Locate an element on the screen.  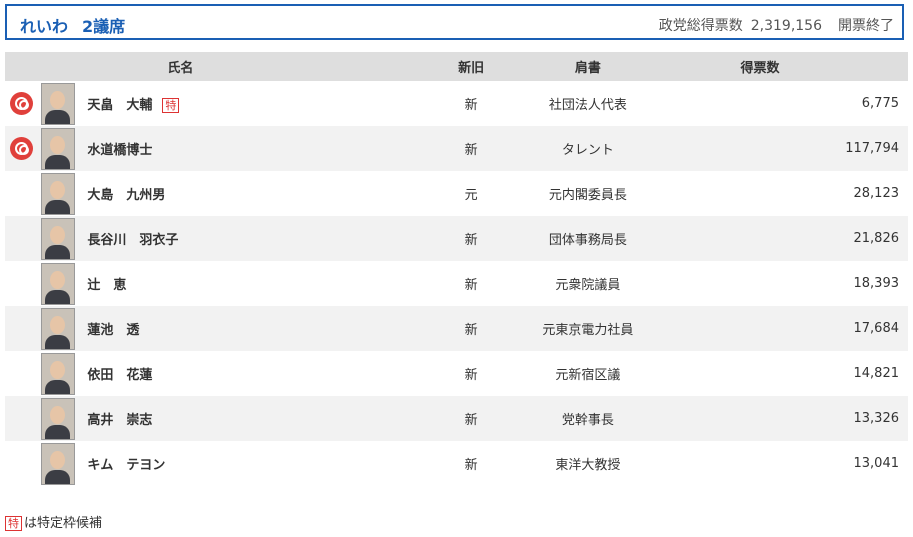
candidate-name-cell: 天畠 大輔特 is located at coordinates (262, 103).